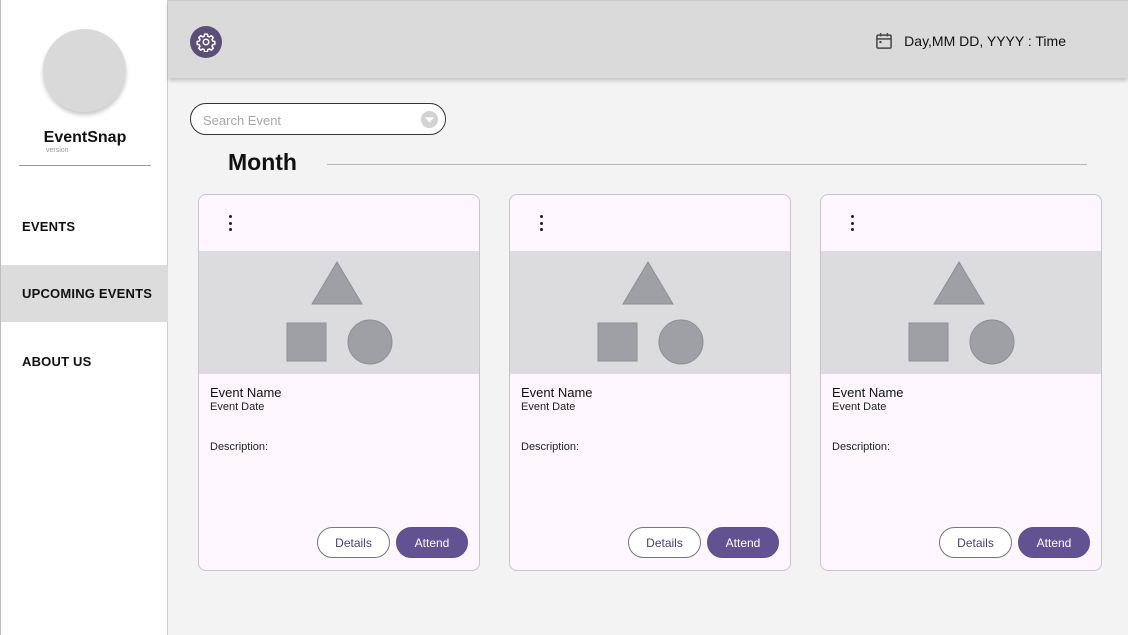  I want to click on sidebar-item-events: EVENTS, so click(84, 226).